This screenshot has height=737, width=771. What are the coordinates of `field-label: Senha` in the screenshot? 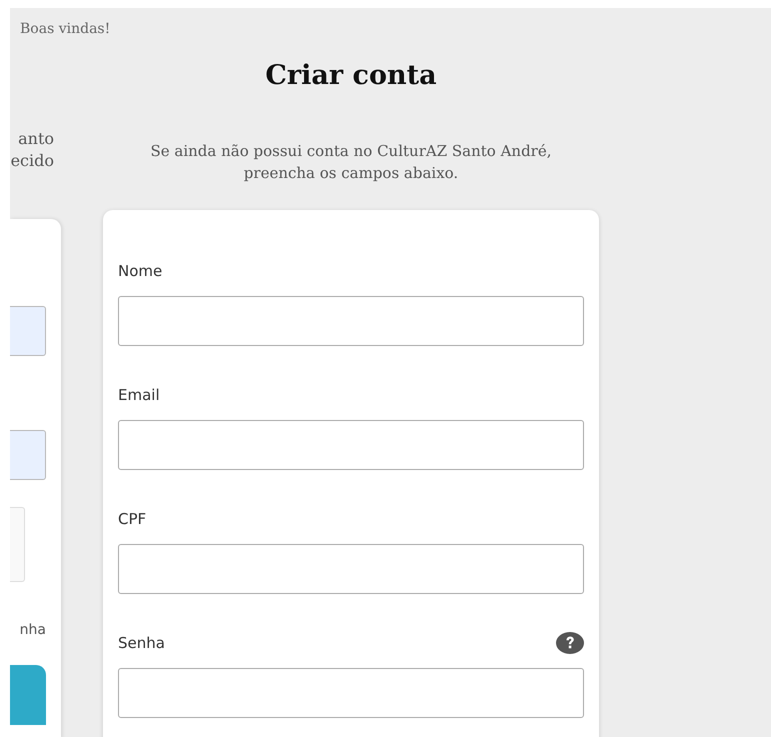 It's located at (141, 643).